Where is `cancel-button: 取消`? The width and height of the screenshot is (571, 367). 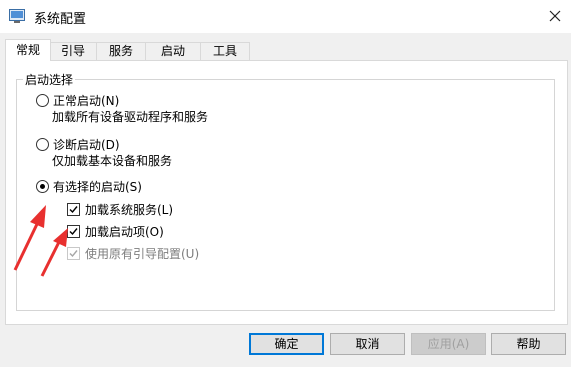 cancel-button: 取消 is located at coordinates (367, 344).